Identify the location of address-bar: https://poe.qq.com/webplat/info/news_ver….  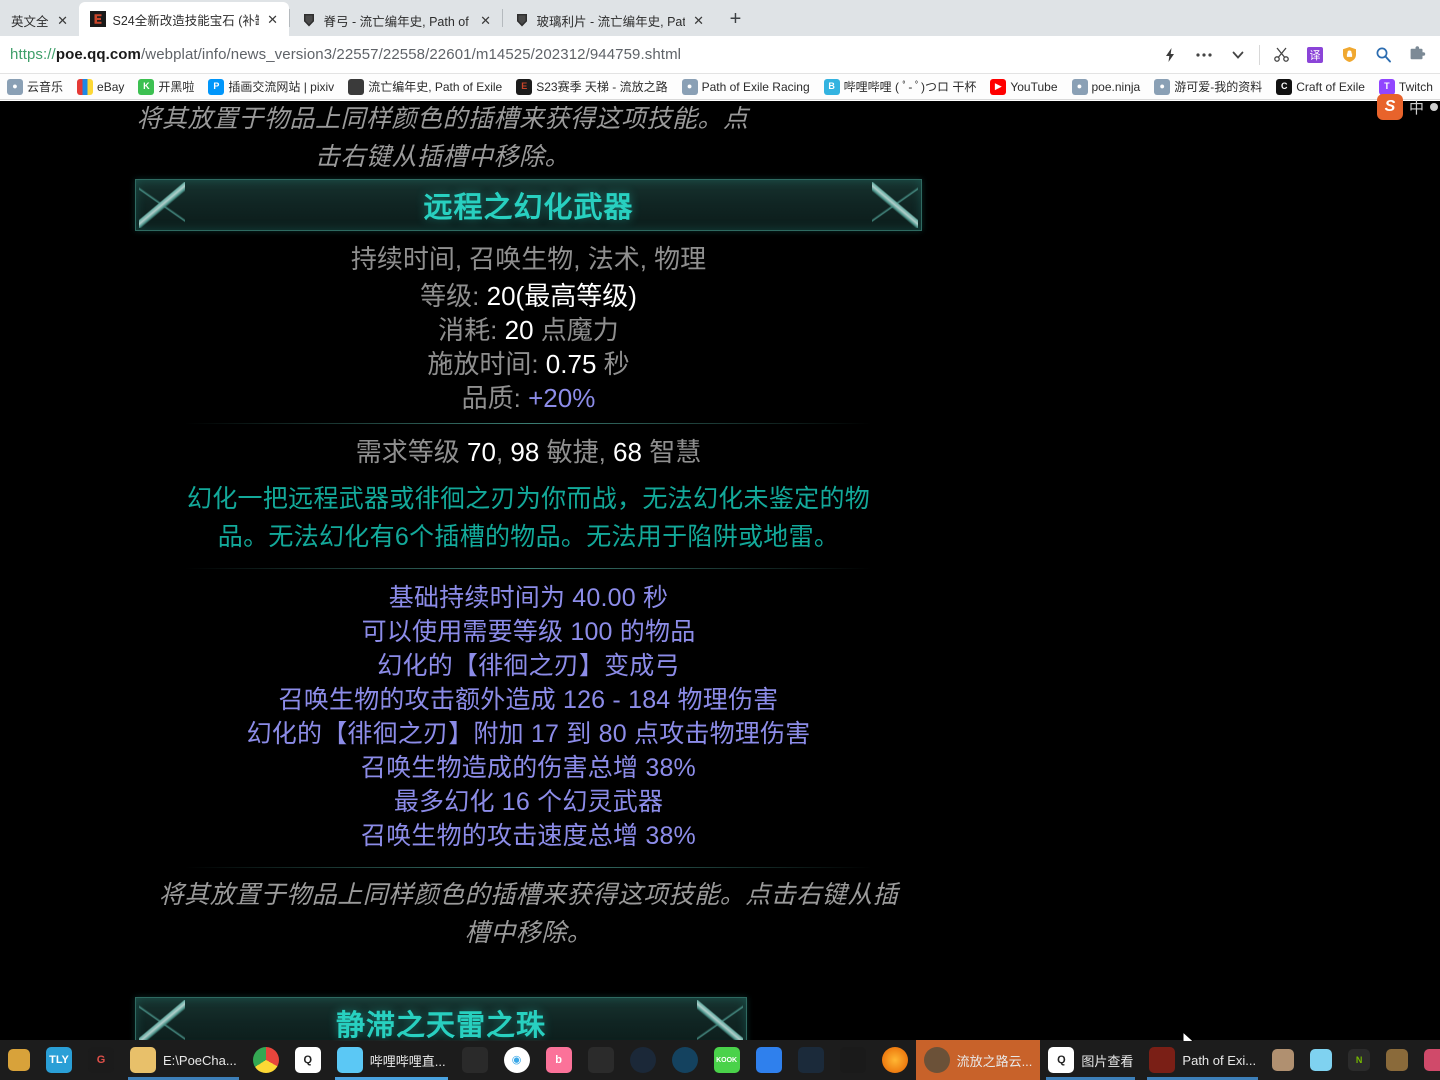
(720, 55).